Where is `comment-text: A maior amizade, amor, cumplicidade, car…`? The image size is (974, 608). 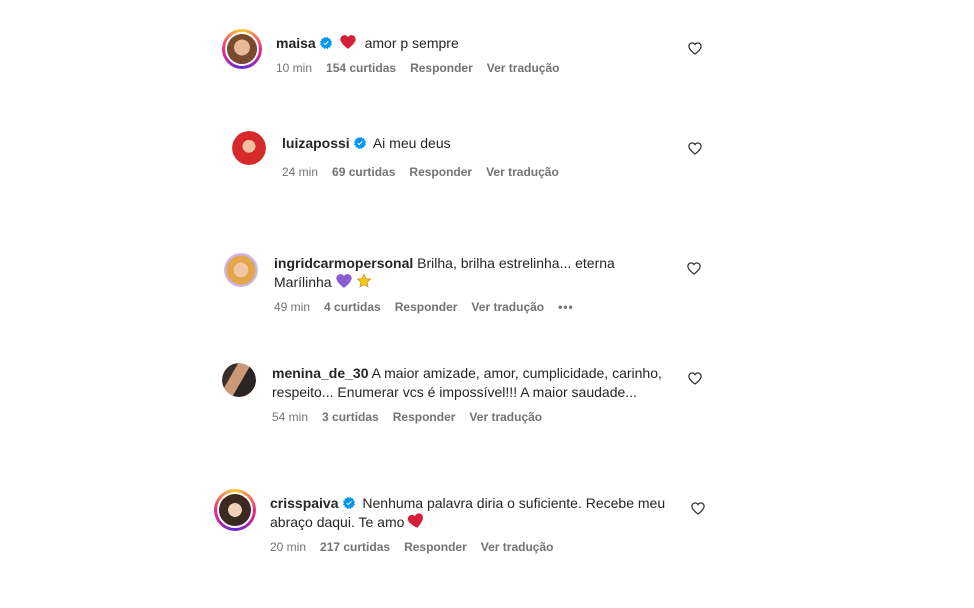
comment-text: A maior amizade, amor, cumplicidade, car… is located at coordinates (516, 373).